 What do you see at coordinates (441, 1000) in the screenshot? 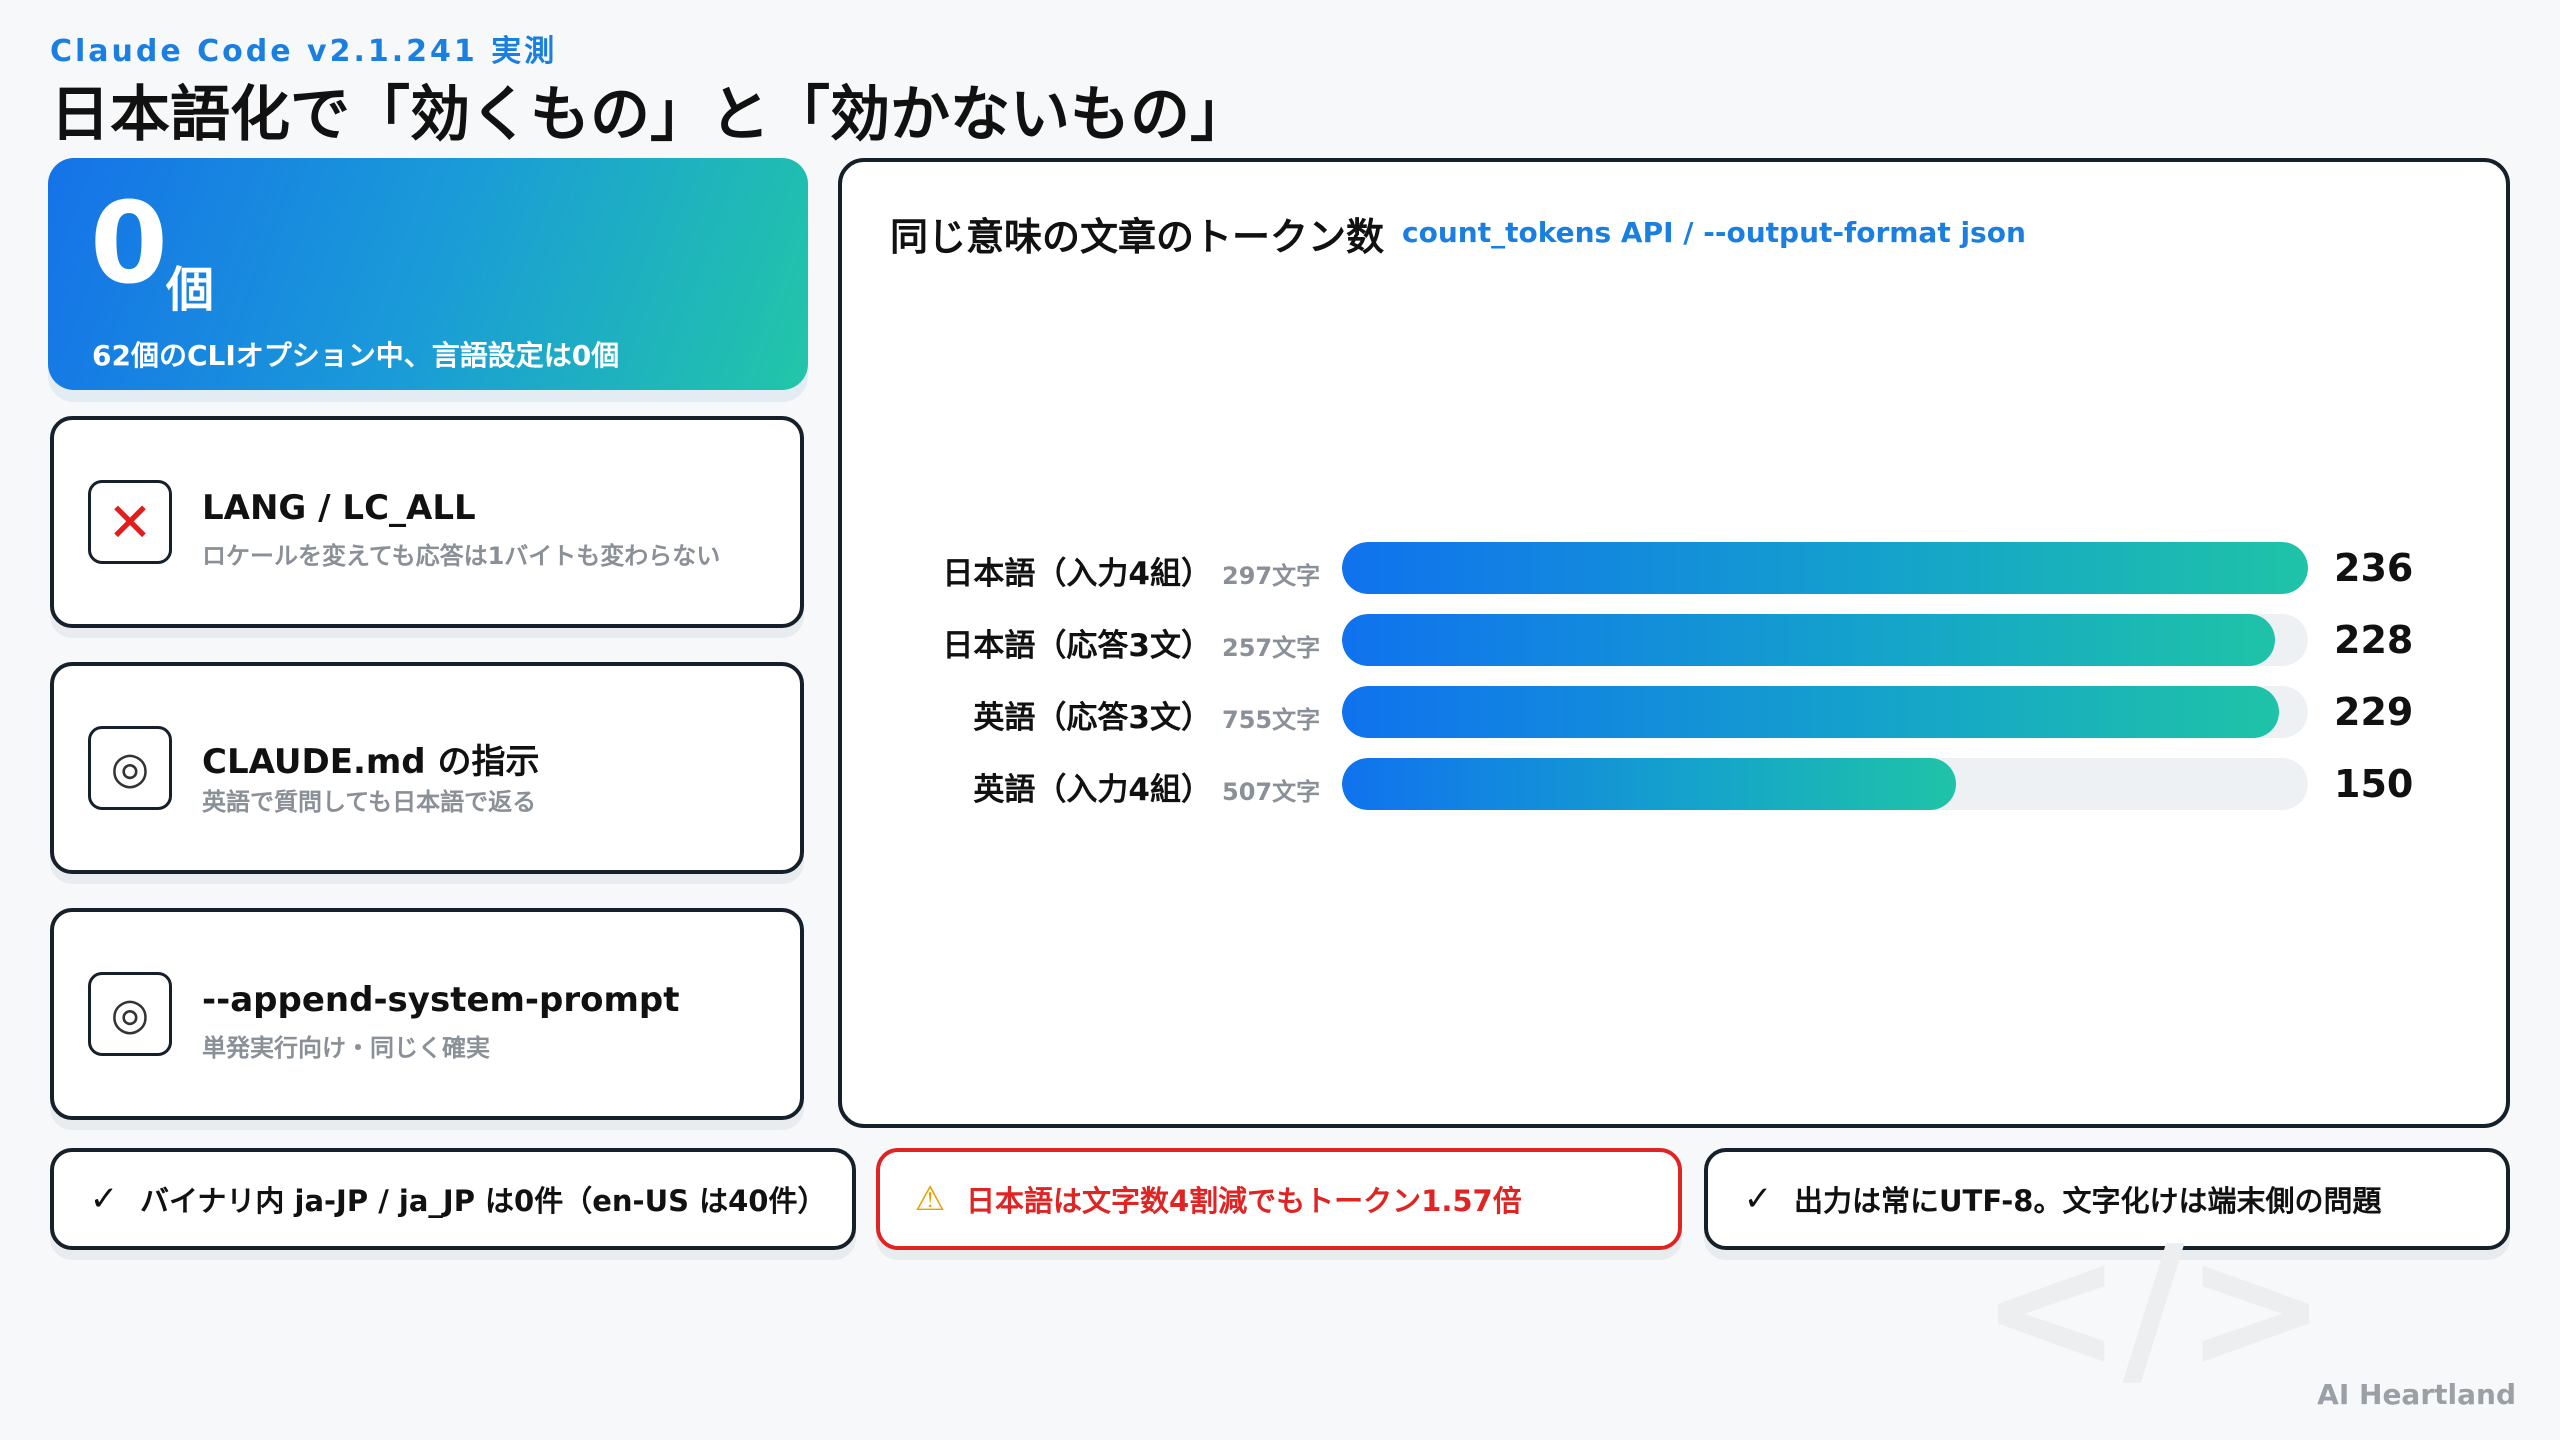
I see `option-title: --append-system-prompt` at bounding box center [441, 1000].